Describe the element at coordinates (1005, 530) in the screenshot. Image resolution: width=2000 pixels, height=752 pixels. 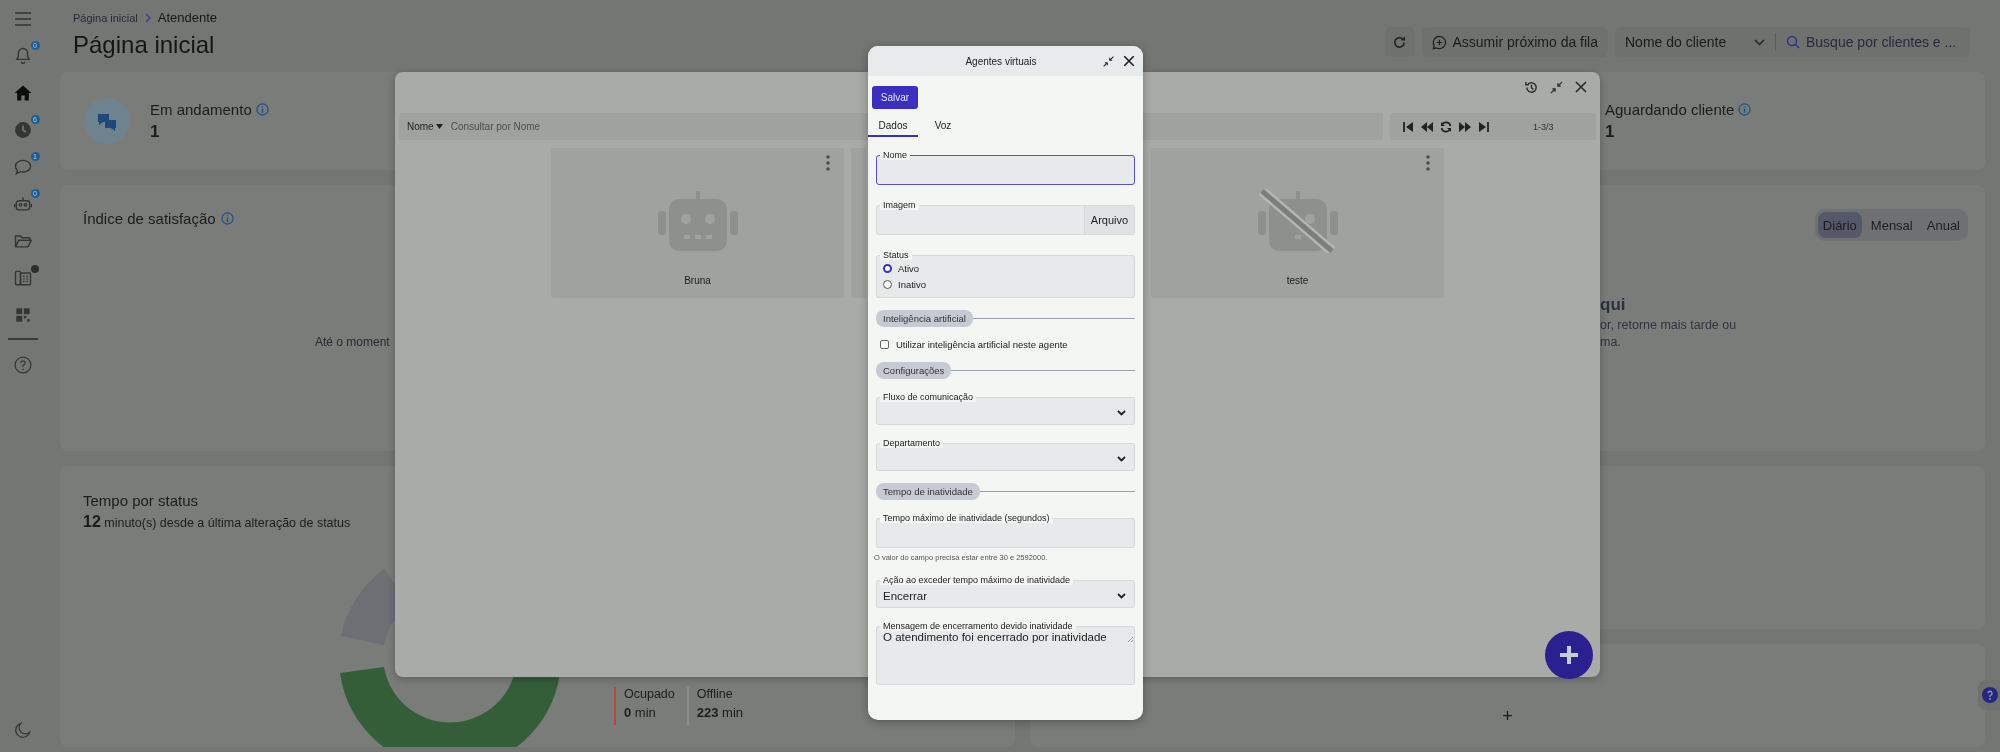
I see `text-field: Tempo máximo de inatividade (segundos)` at that location.